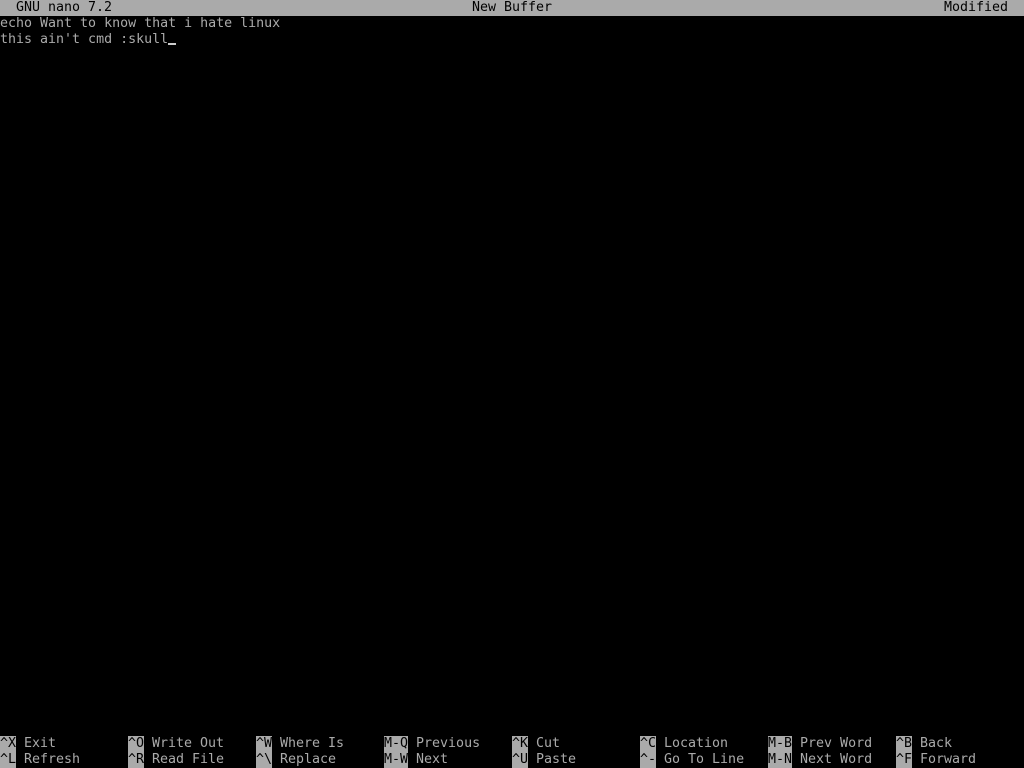  Describe the element at coordinates (312, 743) in the screenshot. I see `shortcut-label: Where Is` at that location.